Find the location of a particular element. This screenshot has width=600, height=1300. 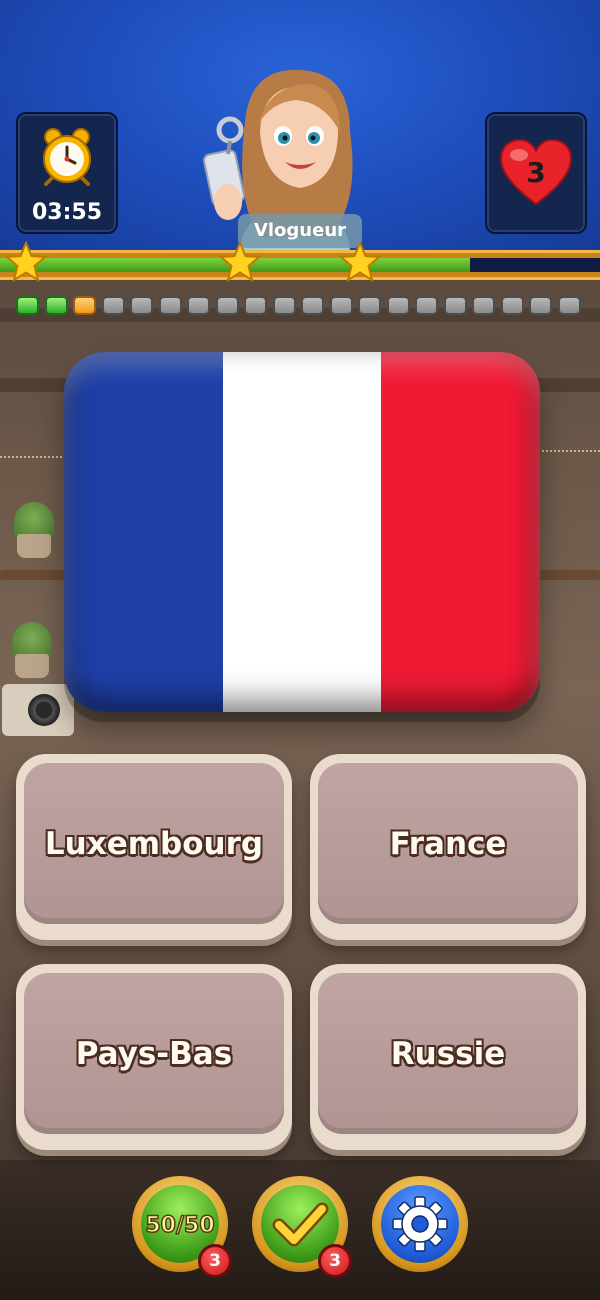

flag-stripe-red is located at coordinates (460, 532).